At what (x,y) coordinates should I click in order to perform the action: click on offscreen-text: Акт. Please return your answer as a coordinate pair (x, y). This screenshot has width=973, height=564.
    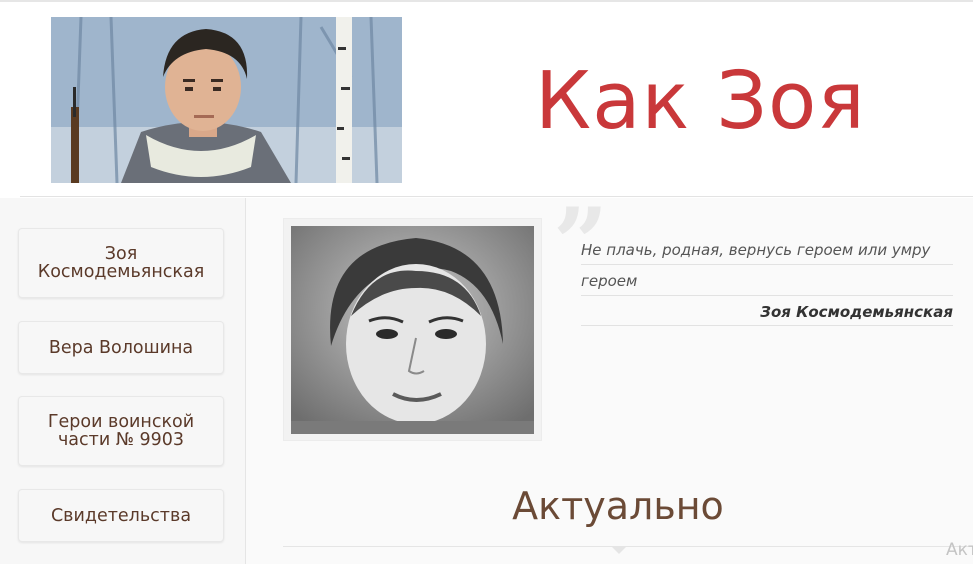
    Looking at the image, I should click on (959, 550).